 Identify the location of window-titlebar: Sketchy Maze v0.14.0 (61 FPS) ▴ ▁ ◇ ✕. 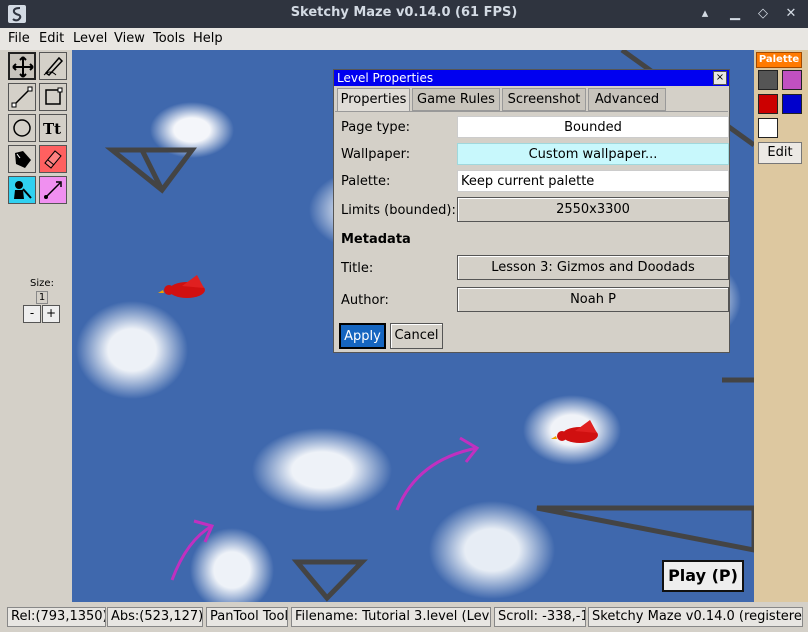
(404, 14).